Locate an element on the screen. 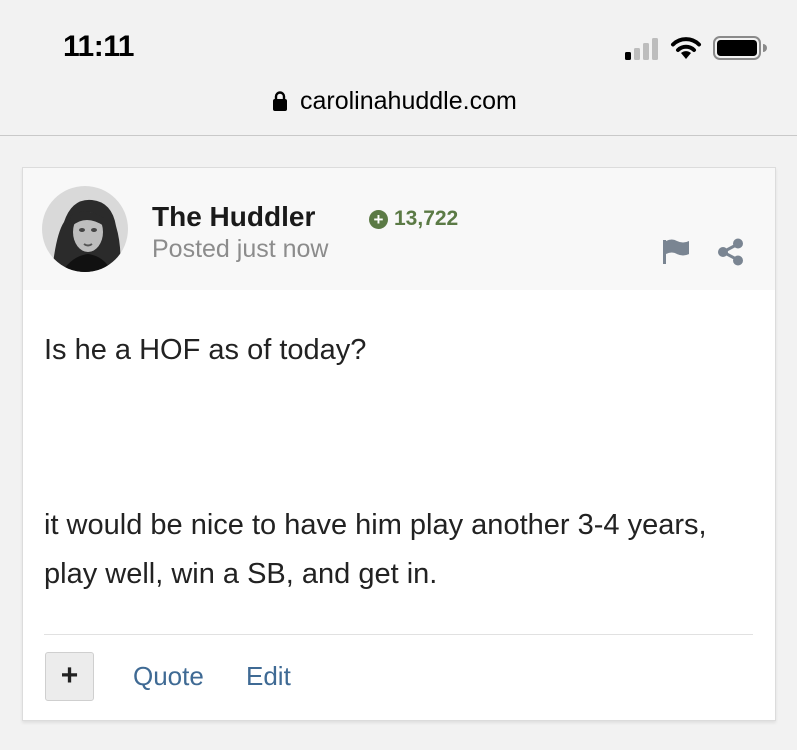 The height and width of the screenshot is (750, 797). reputation-badge: + 13,722 is located at coordinates (413, 219).